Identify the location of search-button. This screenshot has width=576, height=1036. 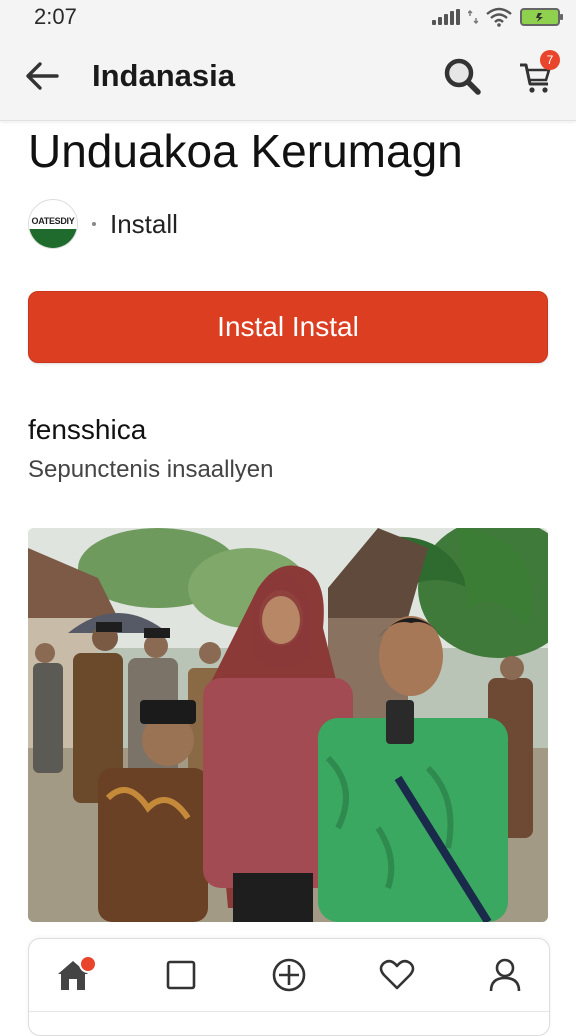
(462, 76).